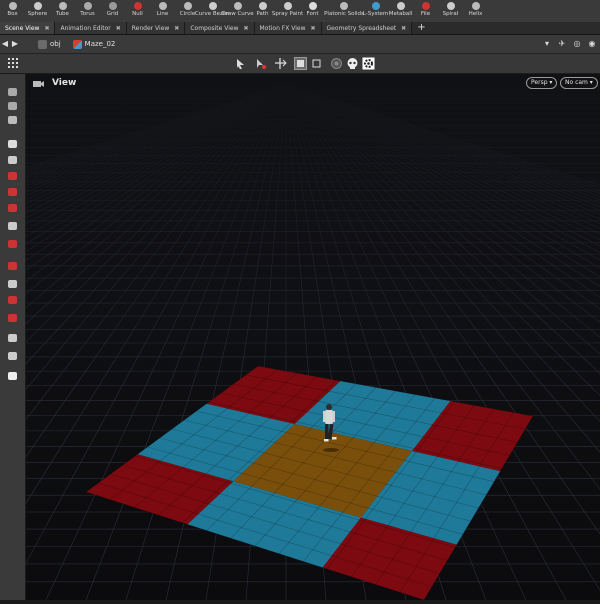 Image resolution: width=600 pixels, height=604 pixels. I want to click on shelf-tool-torus: Torus, so click(87, 11).